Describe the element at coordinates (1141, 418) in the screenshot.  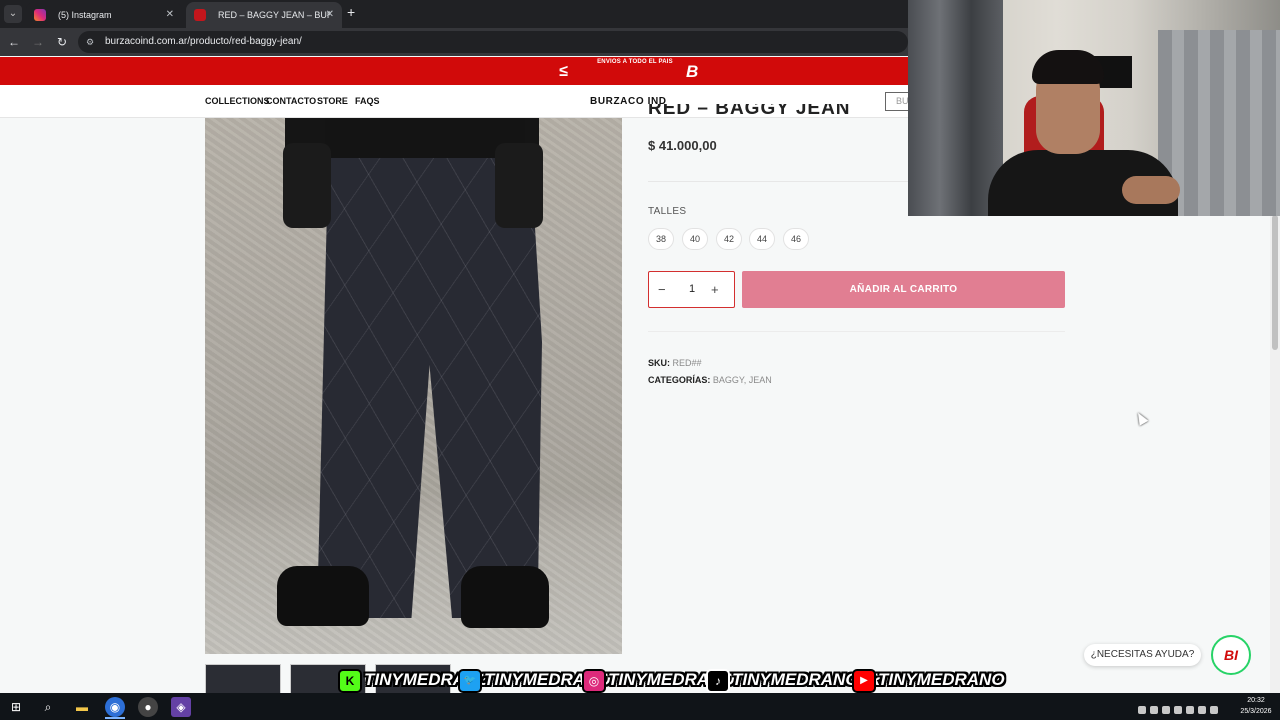
I see `mouse-cursor-icon` at that location.